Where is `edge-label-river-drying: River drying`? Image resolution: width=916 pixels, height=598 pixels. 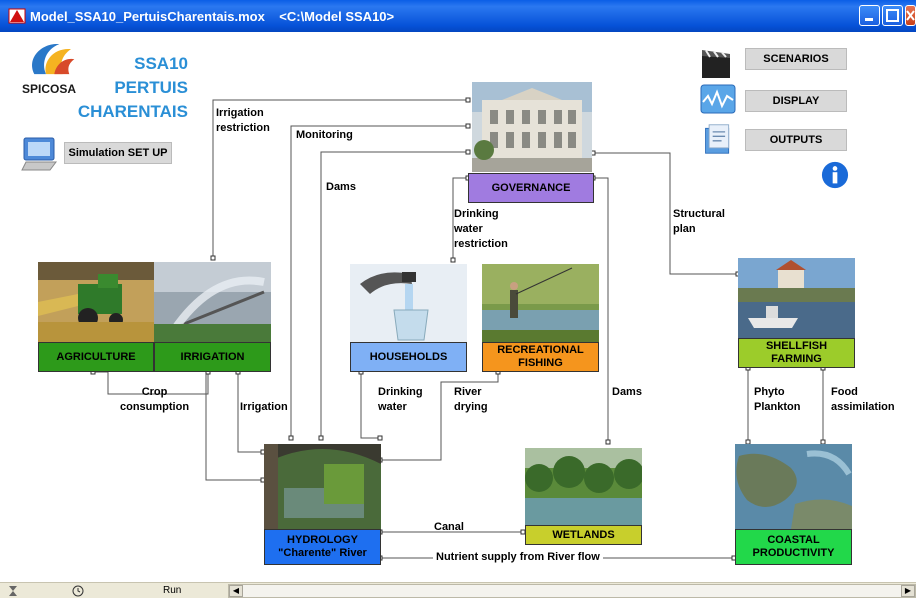 edge-label-river-drying: River drying is located at coordinates (471, 399).